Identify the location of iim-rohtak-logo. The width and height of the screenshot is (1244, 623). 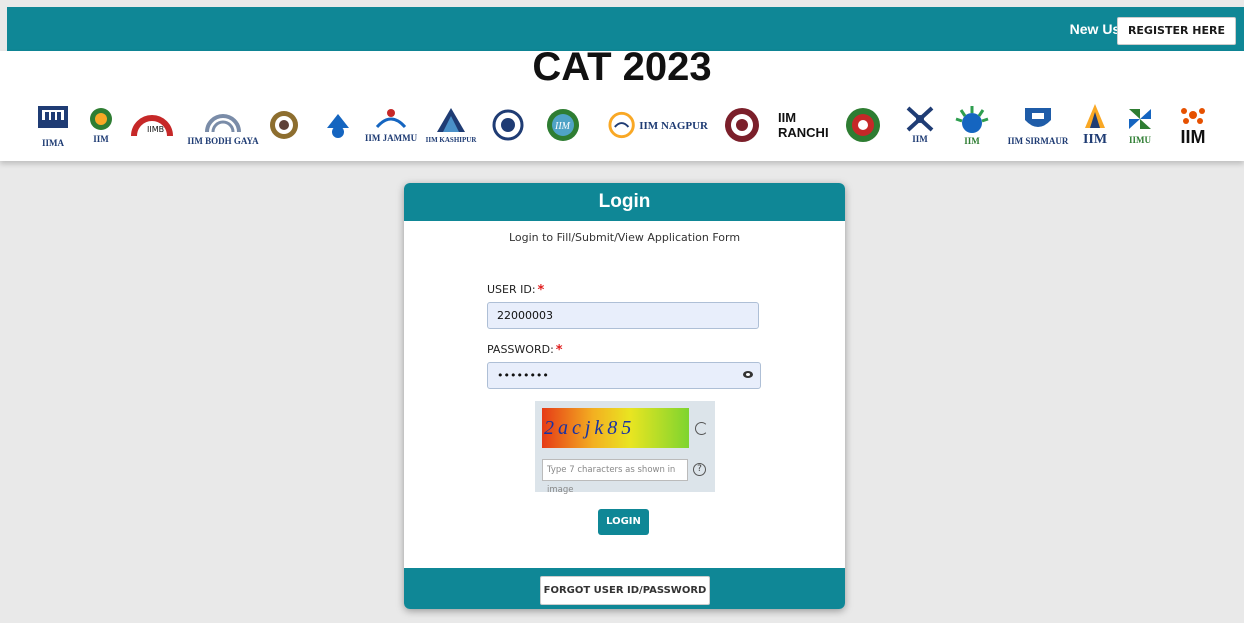
(863, 125).